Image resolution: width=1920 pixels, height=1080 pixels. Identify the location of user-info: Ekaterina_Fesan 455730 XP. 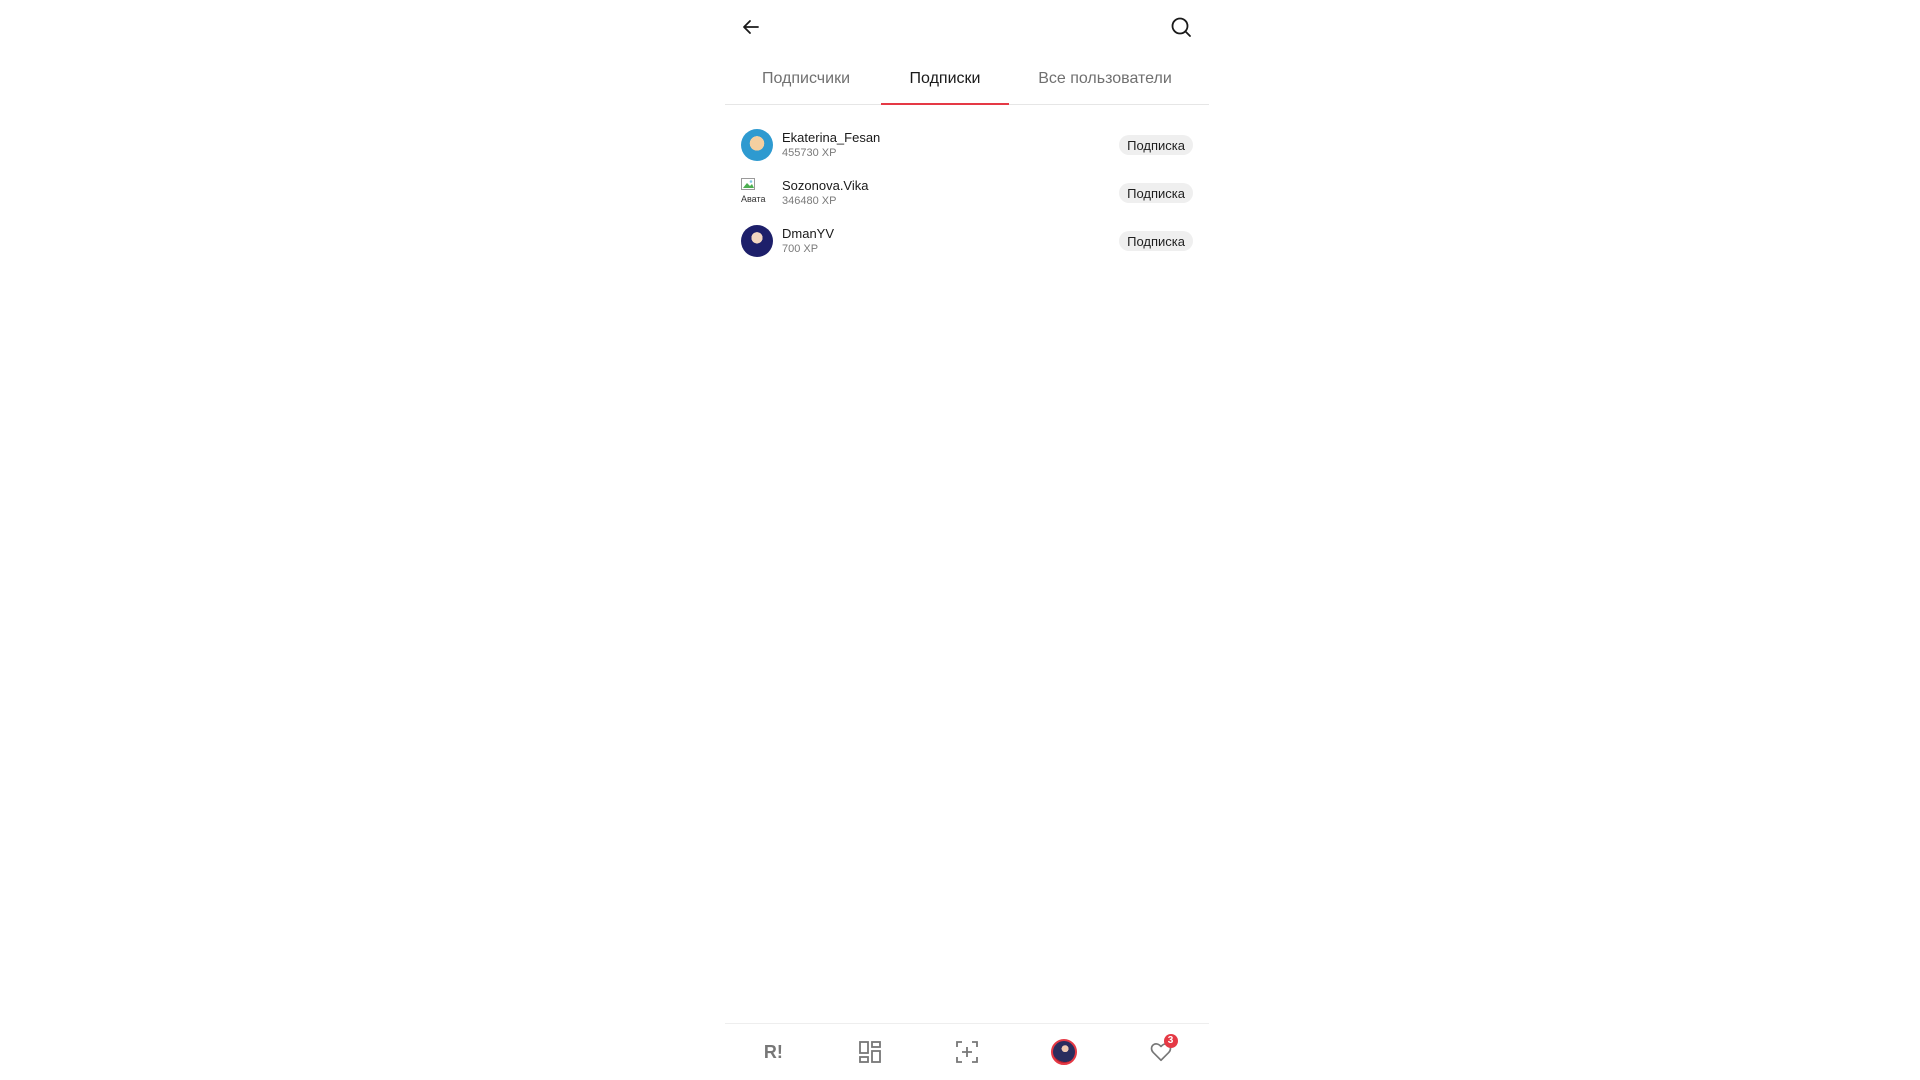
(831, 145).